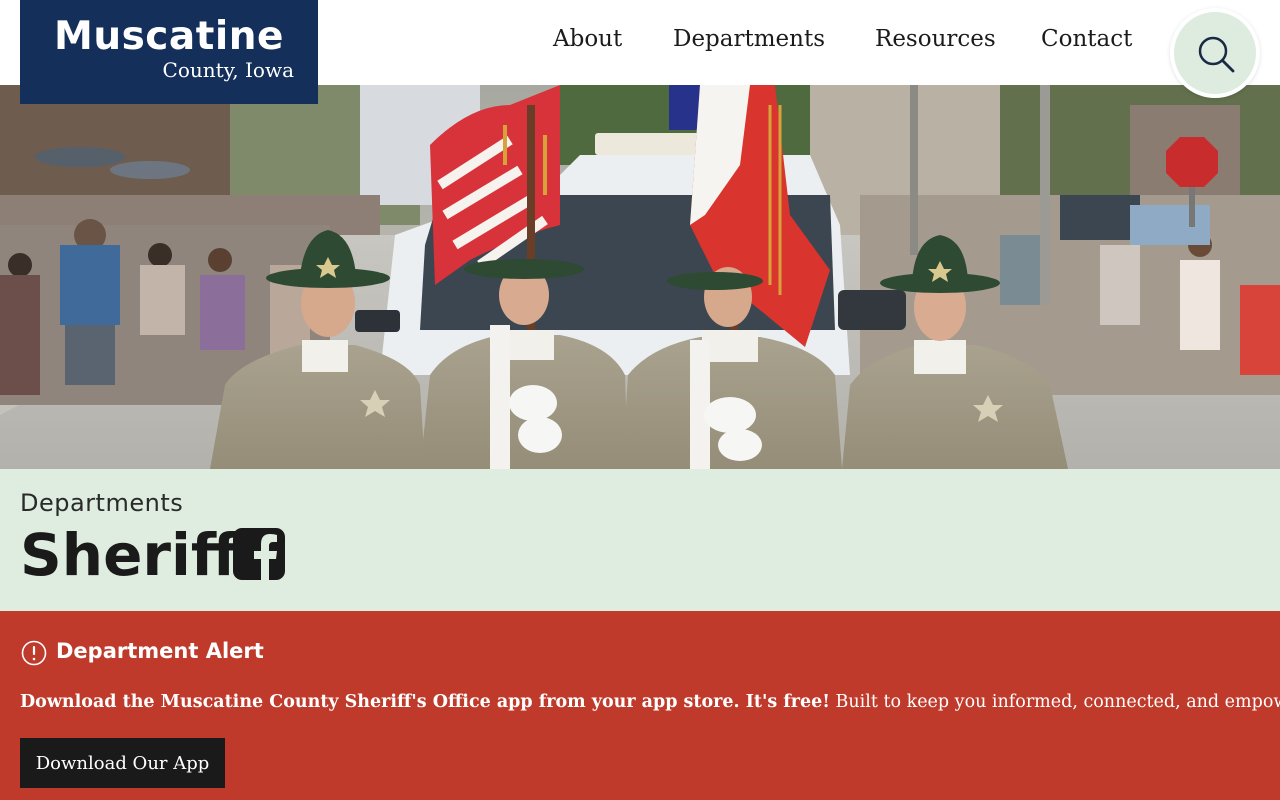 The image size is (1280, 800). Describe the element at coordinates (101, 503) in the screenshot. I see `breadcrumb: Departments` at that location.